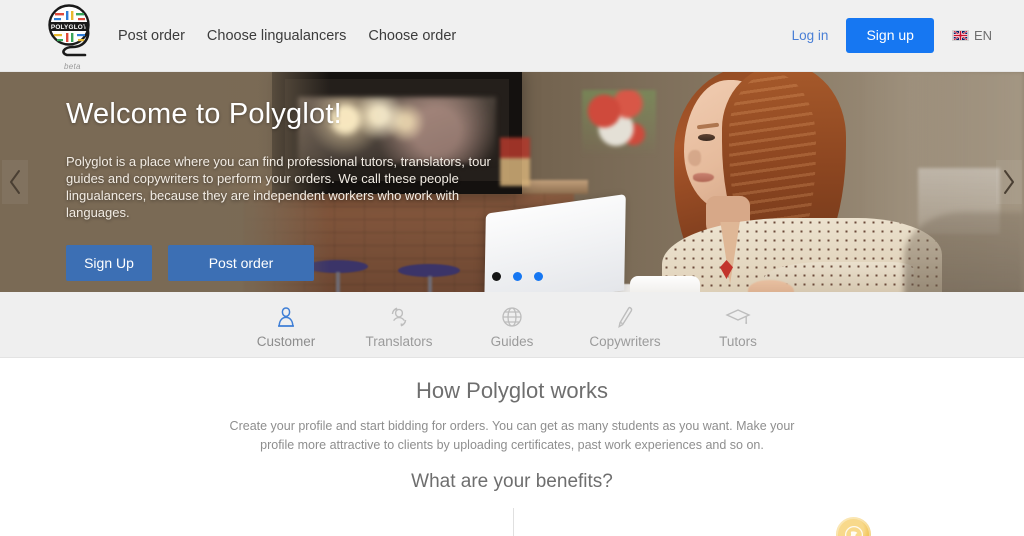 This screenshot has width=1024, height=536. Describe the element at coordinates (512, 518) in the screenshot. I see `benefits-section` at that location.